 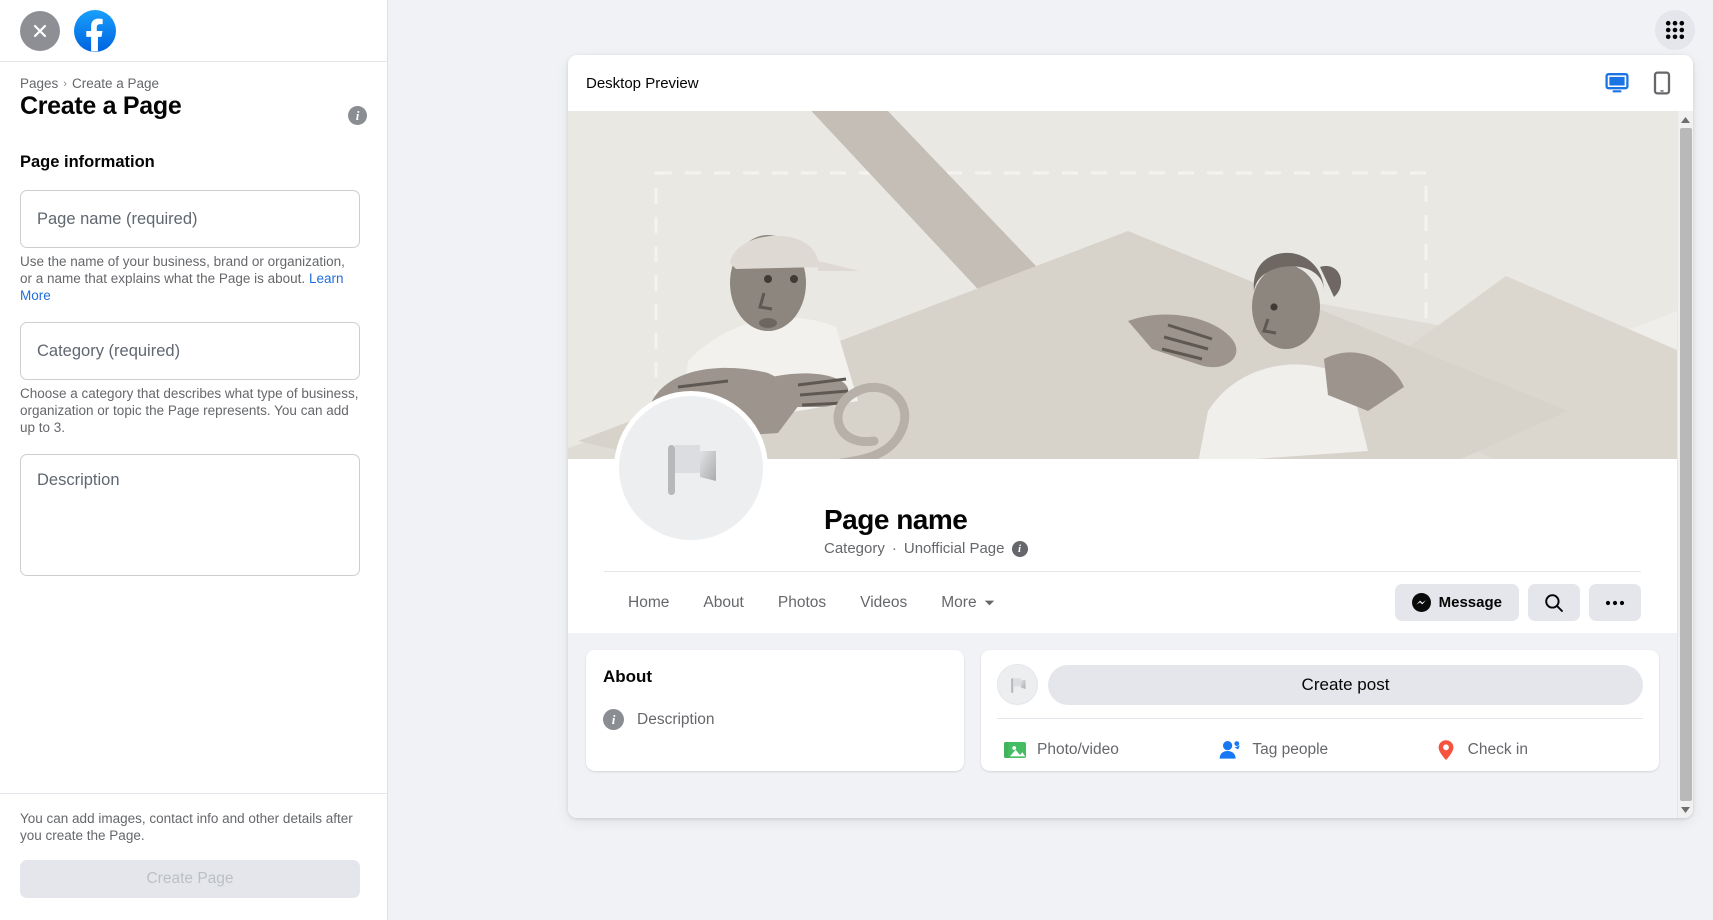 I want to click on apps-grid-icon, so click(x=1675, y=30).